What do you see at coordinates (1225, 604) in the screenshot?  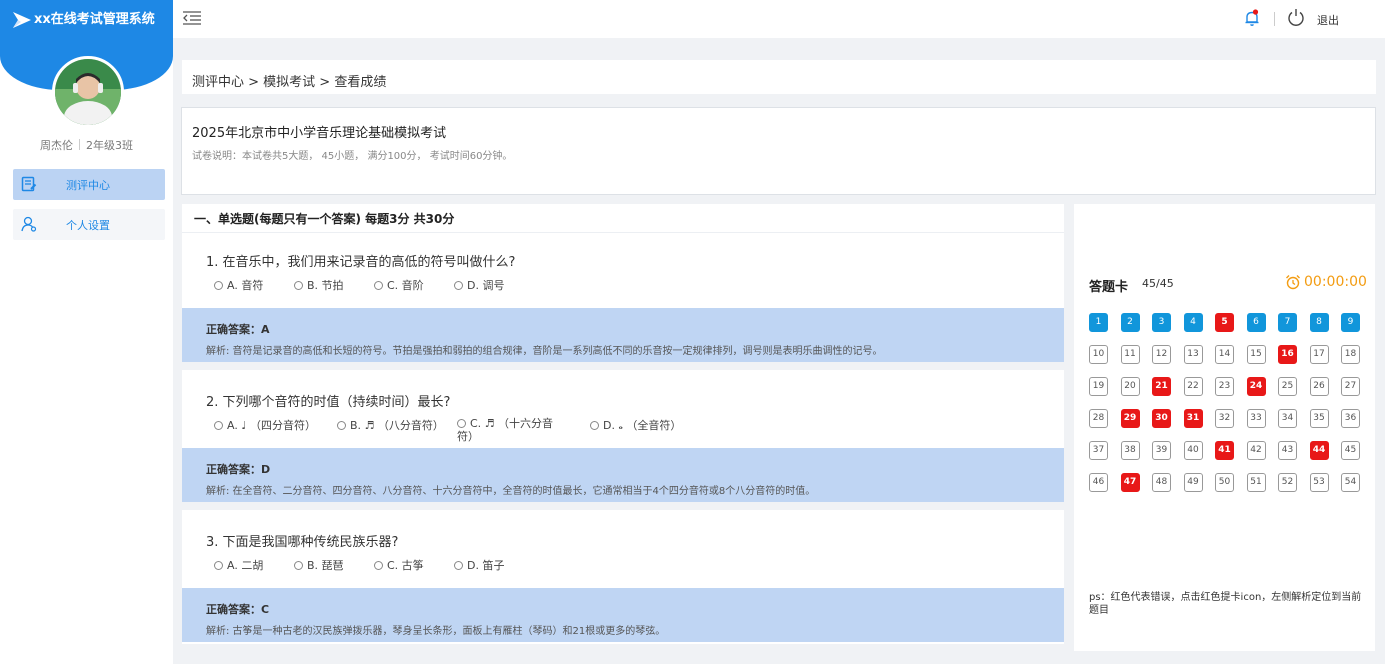 I see `answer-card-note: ps：红色代表错误，点击红色提卡icon，左侧解析定位到当前题目` at bounding box center [1225, 604].